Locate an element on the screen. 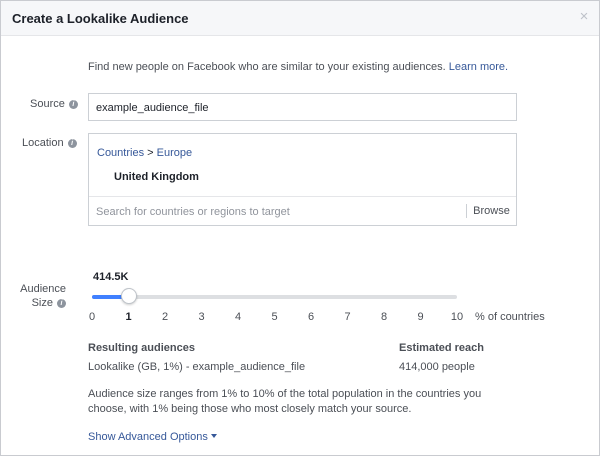 The width and height of the screenshot is (600, 456). show-advanced-options-label: Show Advanced Options is located at coordinates (148, 437).